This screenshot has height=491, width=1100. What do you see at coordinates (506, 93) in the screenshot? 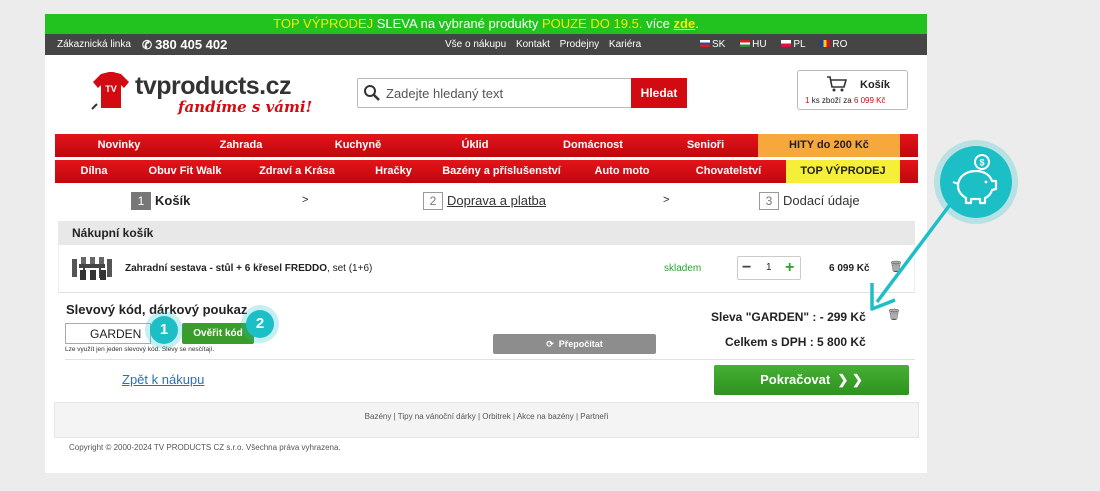
I see `search-input` at bounding box center [506, 93].